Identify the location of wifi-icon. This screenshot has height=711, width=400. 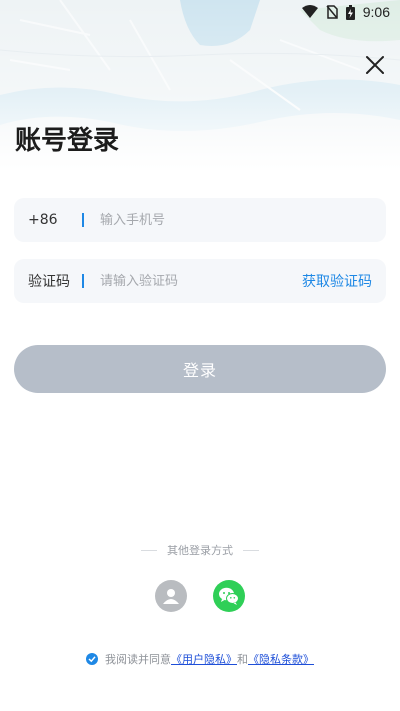
(309, 12).